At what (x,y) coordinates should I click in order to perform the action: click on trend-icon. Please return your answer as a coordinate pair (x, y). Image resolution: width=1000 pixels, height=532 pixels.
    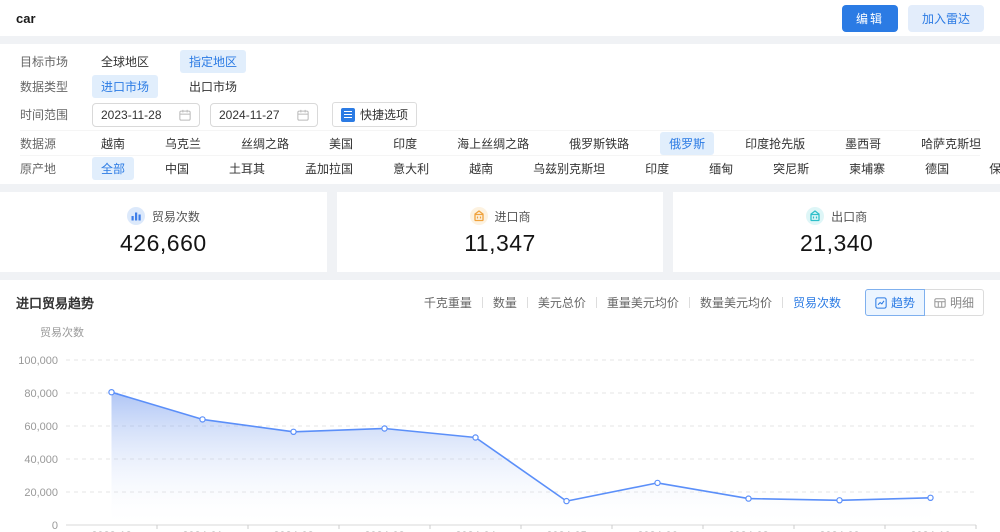
    Looking at the image, I should click on (881, 302).